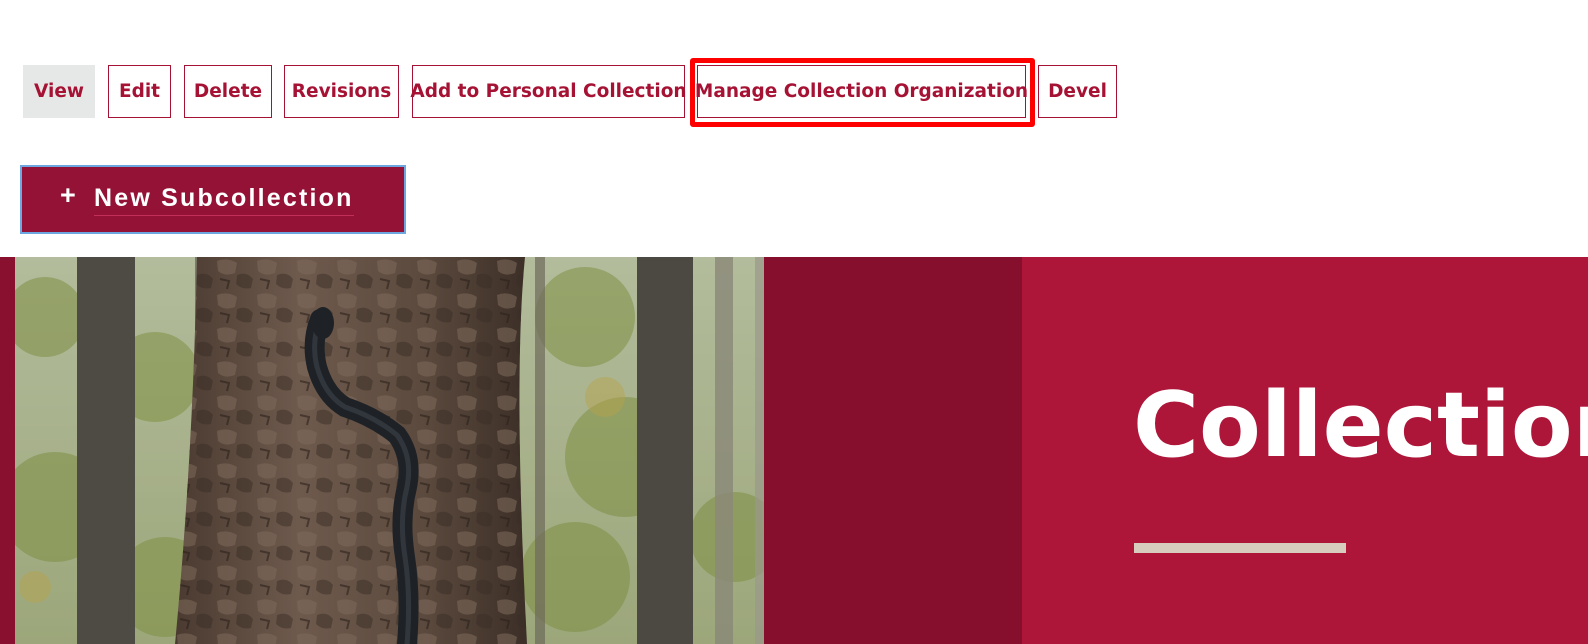 The image size is (1588, 644). What do you see at coordinates (861, 91) in the screenshot?
I see `tab-manage-collection-organization: Manage Collection Organization` at bounding box center [861, 91].